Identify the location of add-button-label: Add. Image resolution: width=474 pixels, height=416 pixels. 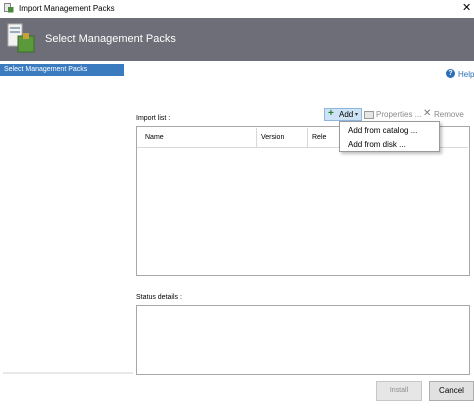
(346, 114).